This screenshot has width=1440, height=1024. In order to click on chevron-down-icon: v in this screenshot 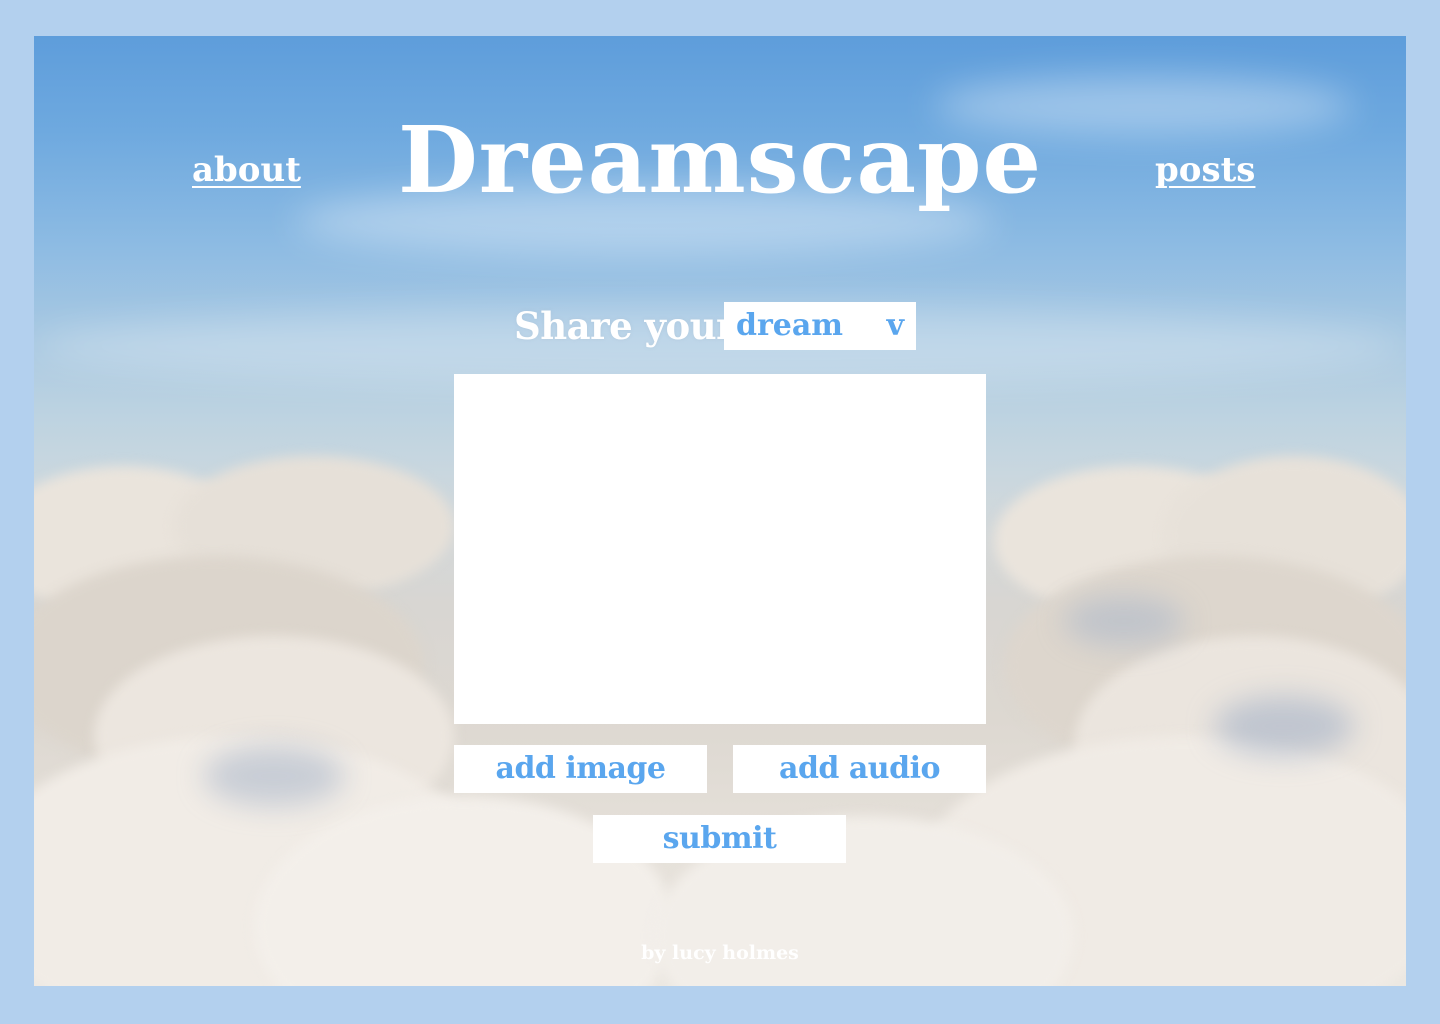, I will do `click(895, 325)`.